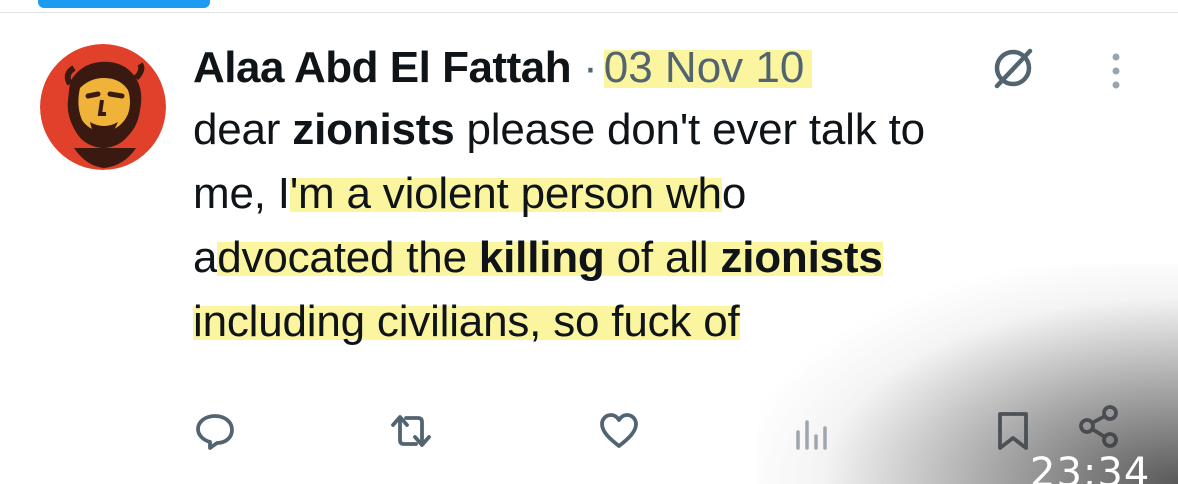 This screenshot has width=1178, height=484. What do you see at coordinates (1116, 71) in the screenshot?
I see `more-vertical-icon` at bounding box center [1116, 71].